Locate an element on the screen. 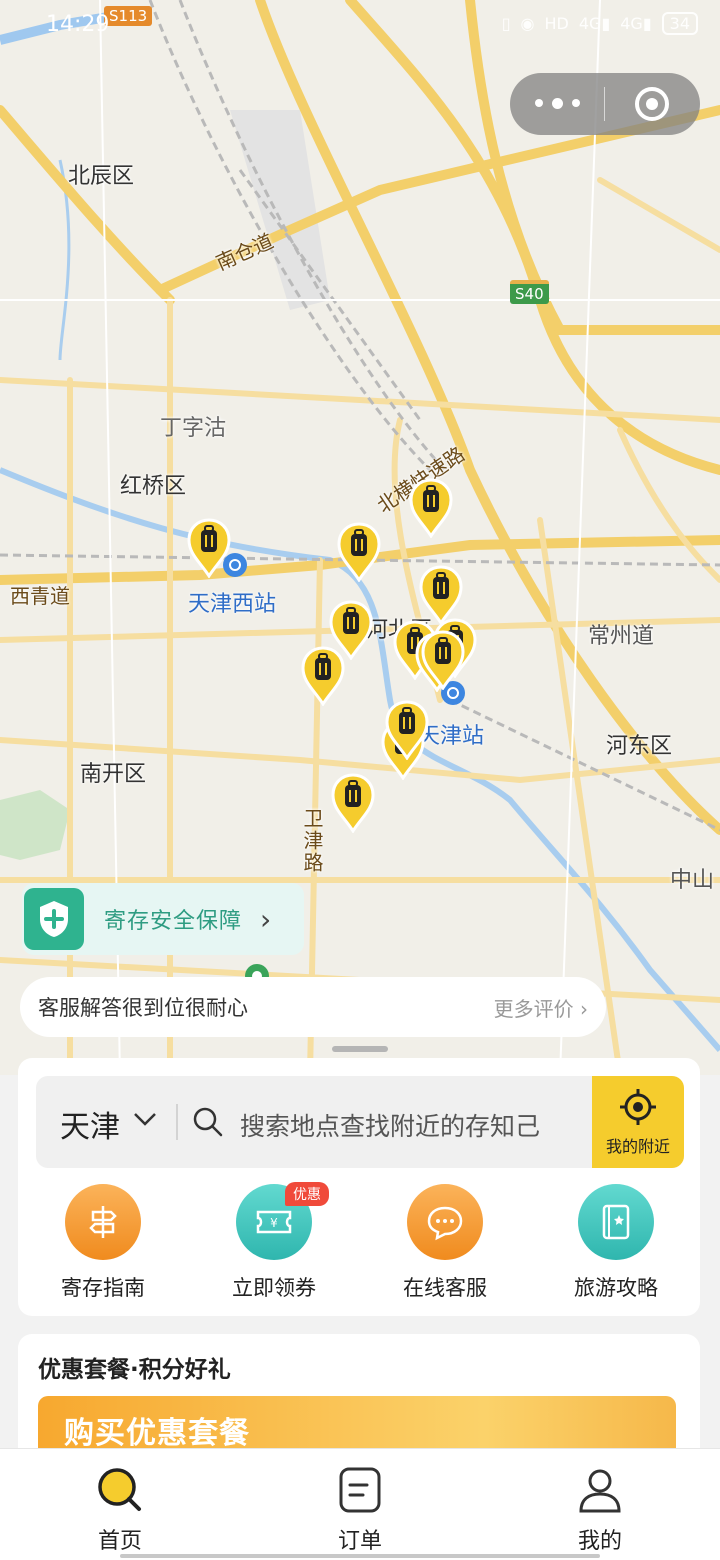 This screenshot has width=720, height=1560. route-shield: S40 is located at coordinates (529, 292).